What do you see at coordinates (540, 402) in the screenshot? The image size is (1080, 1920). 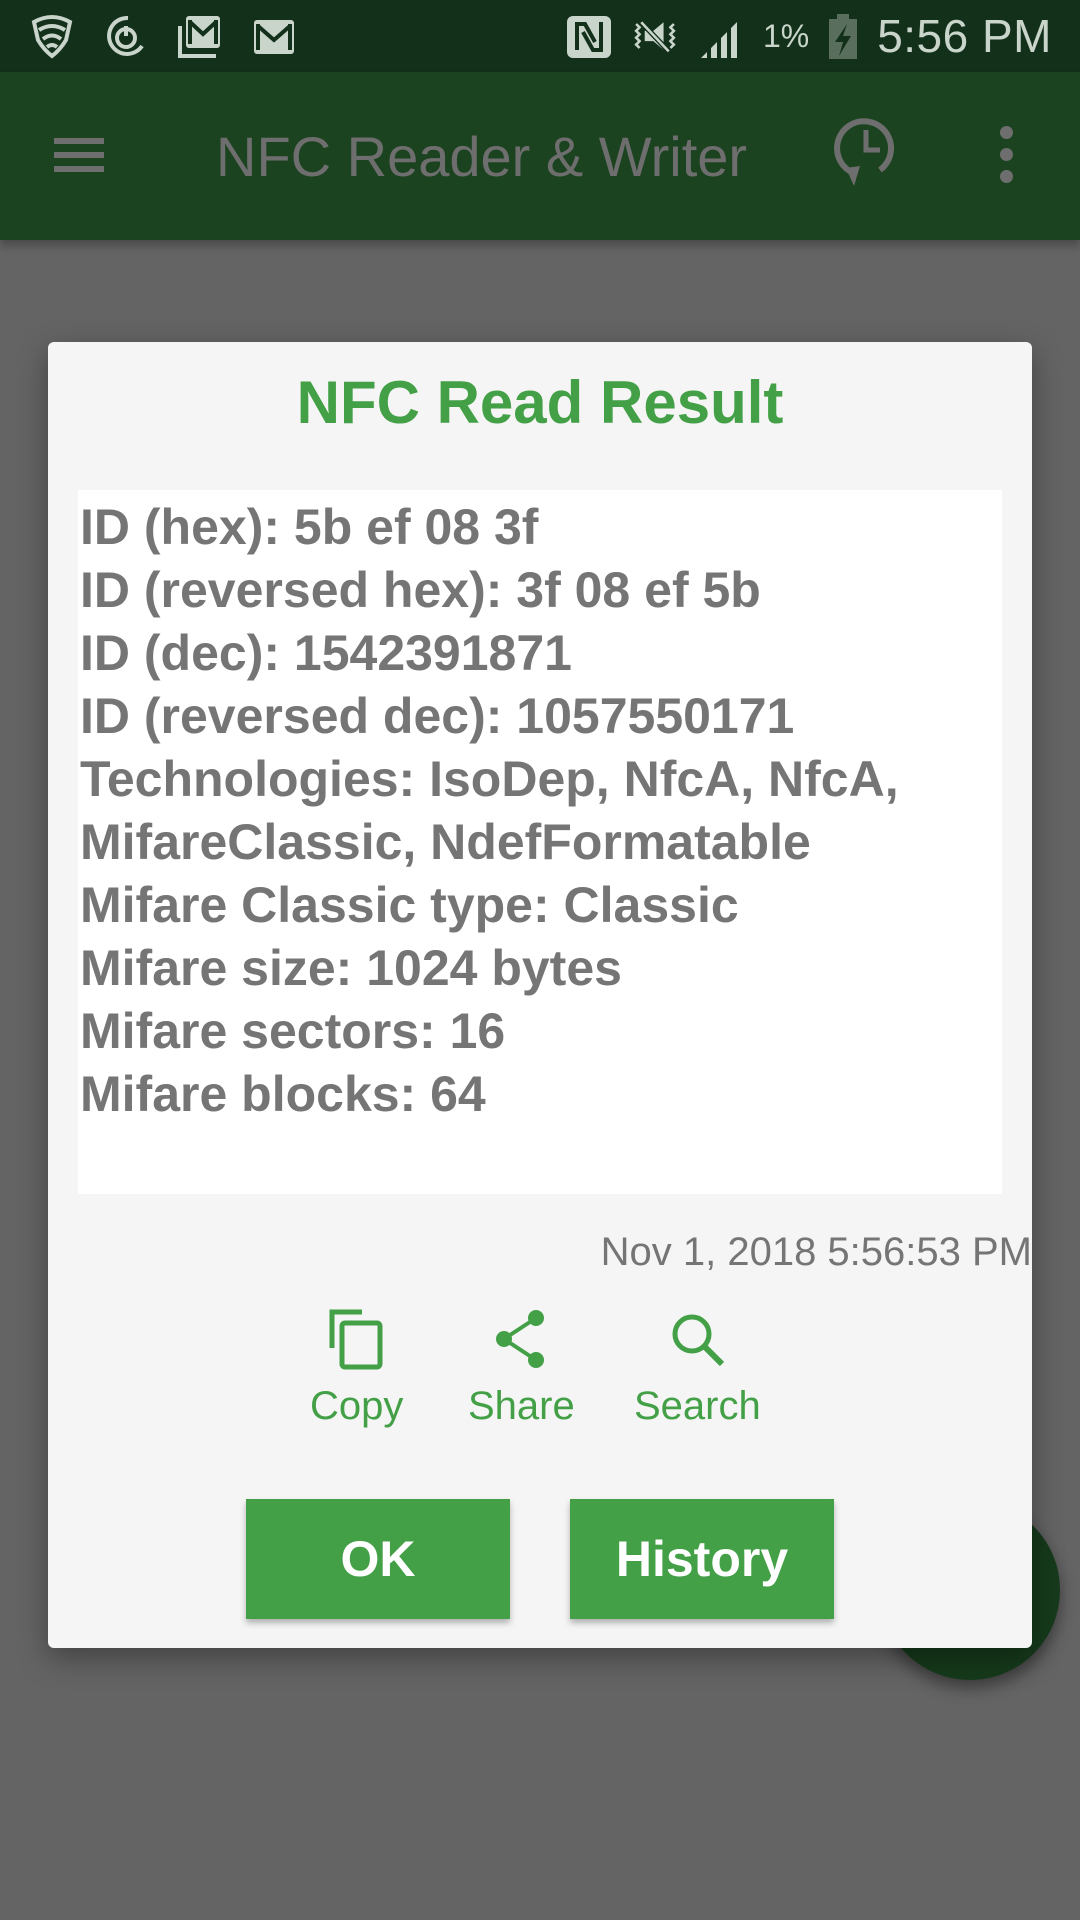 I see `dialog-title: NFC Read Result` at bounding box center [540, 402].